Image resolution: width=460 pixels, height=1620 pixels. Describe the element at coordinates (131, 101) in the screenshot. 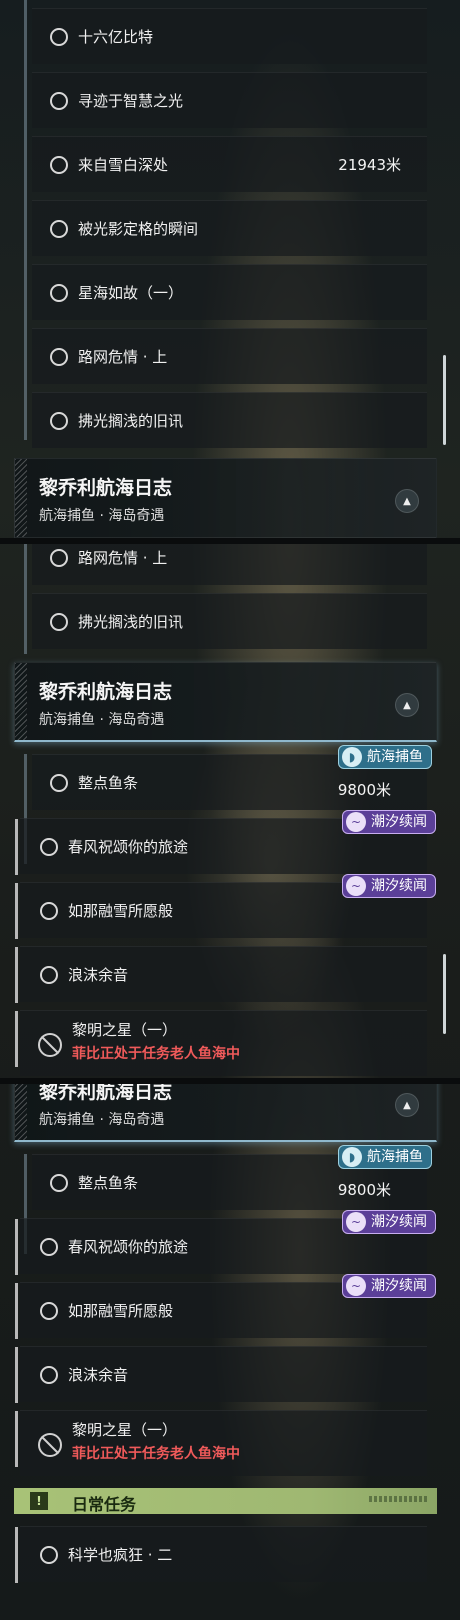

I see `quest-label: 寻迹于智慧之光` at that location.